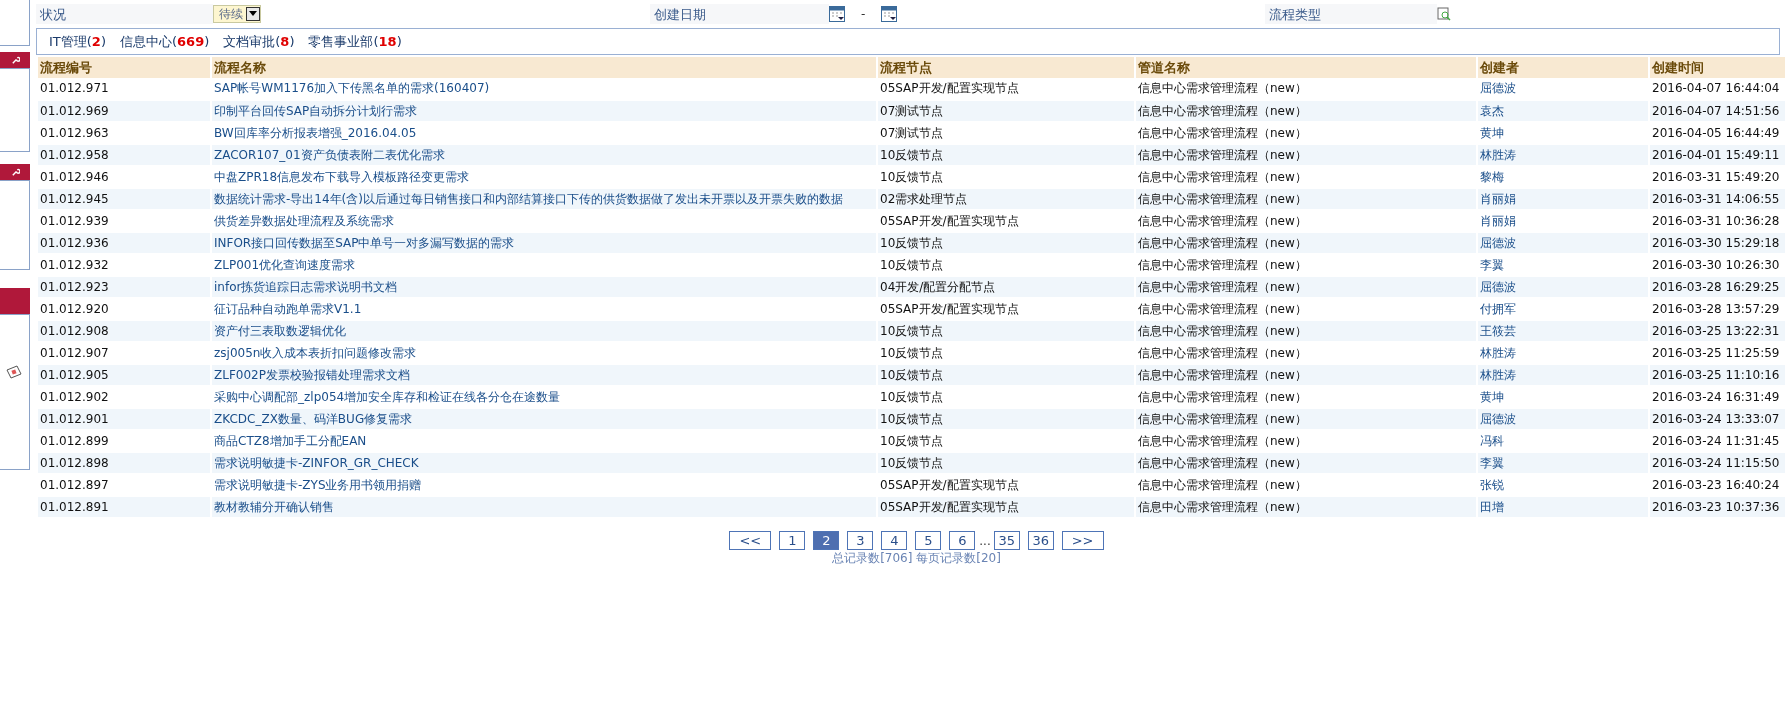  I want to click on column-header: 创建者, so click(1563, 67).